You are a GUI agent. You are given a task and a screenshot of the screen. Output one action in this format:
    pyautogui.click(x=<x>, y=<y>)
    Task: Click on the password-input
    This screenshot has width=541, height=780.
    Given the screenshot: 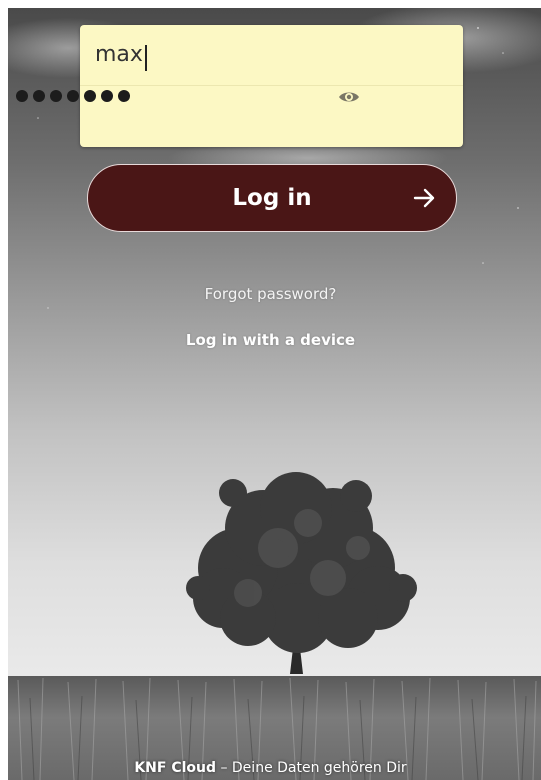 What is the action you would take?
    pyautogui.click(x=271, y=116)
    